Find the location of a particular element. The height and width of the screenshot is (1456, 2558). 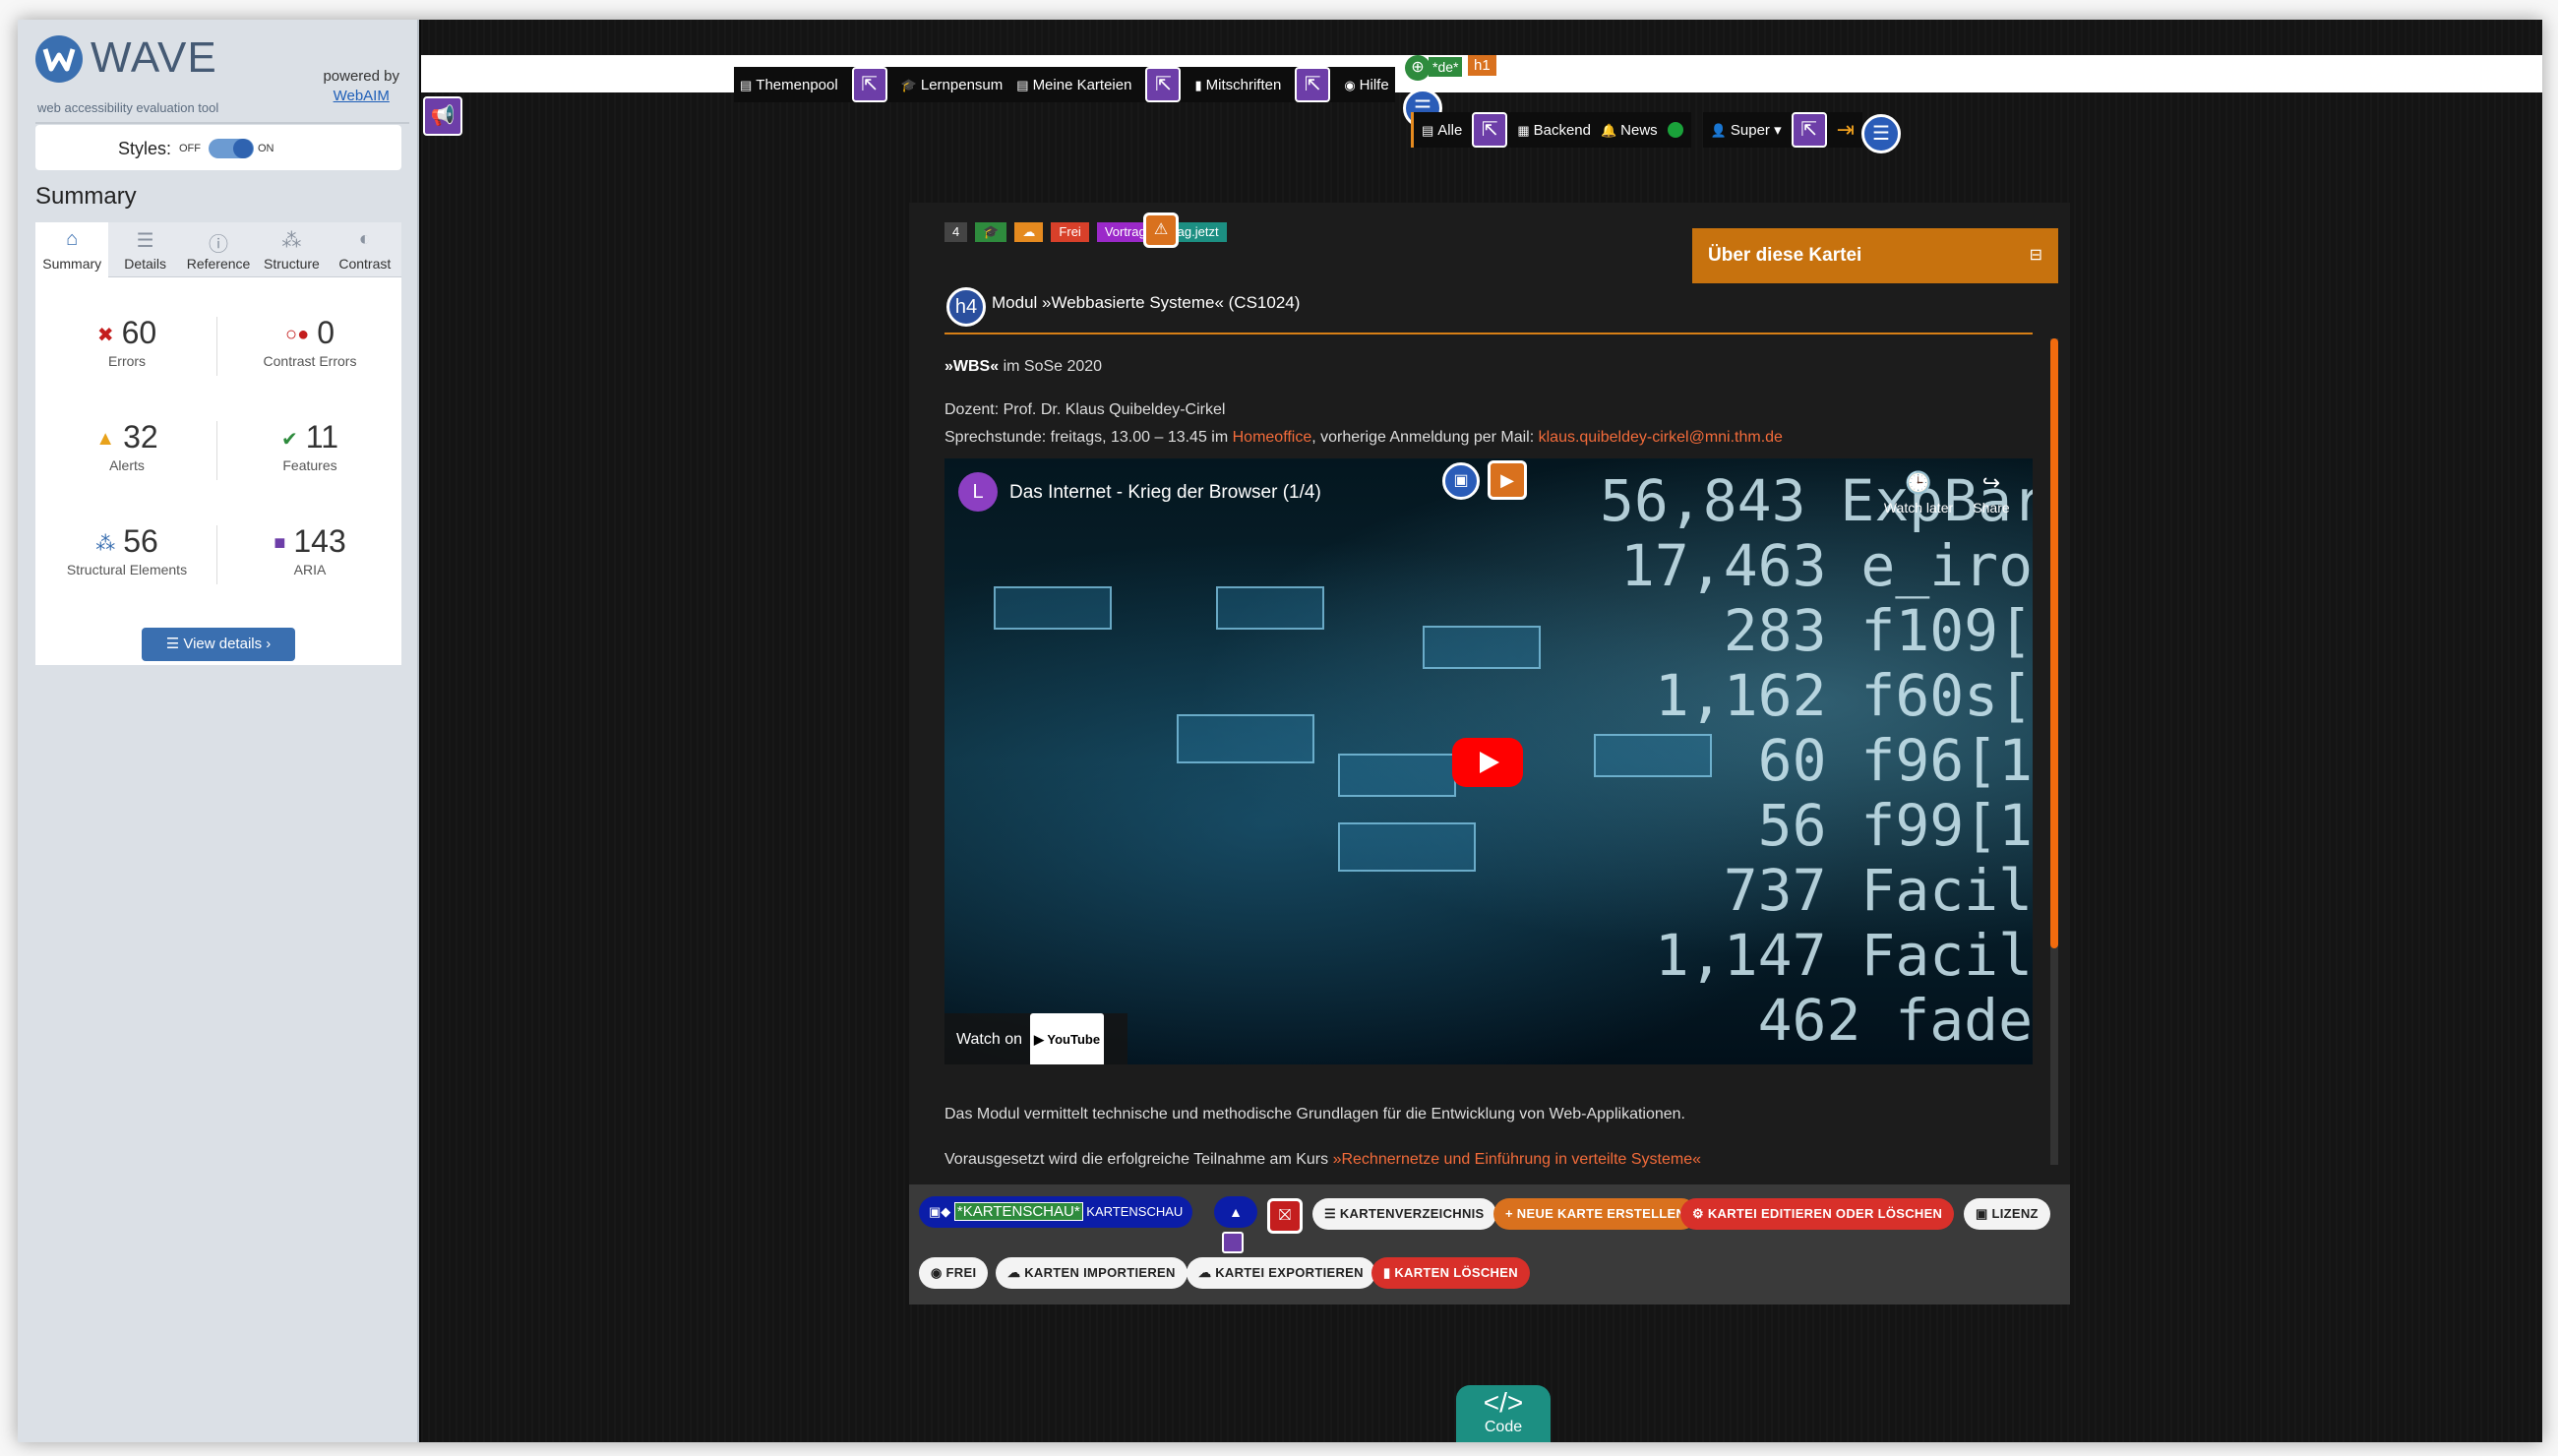

card-show-label: KARTENSCHAU is located at coordinates (1135, 1211).